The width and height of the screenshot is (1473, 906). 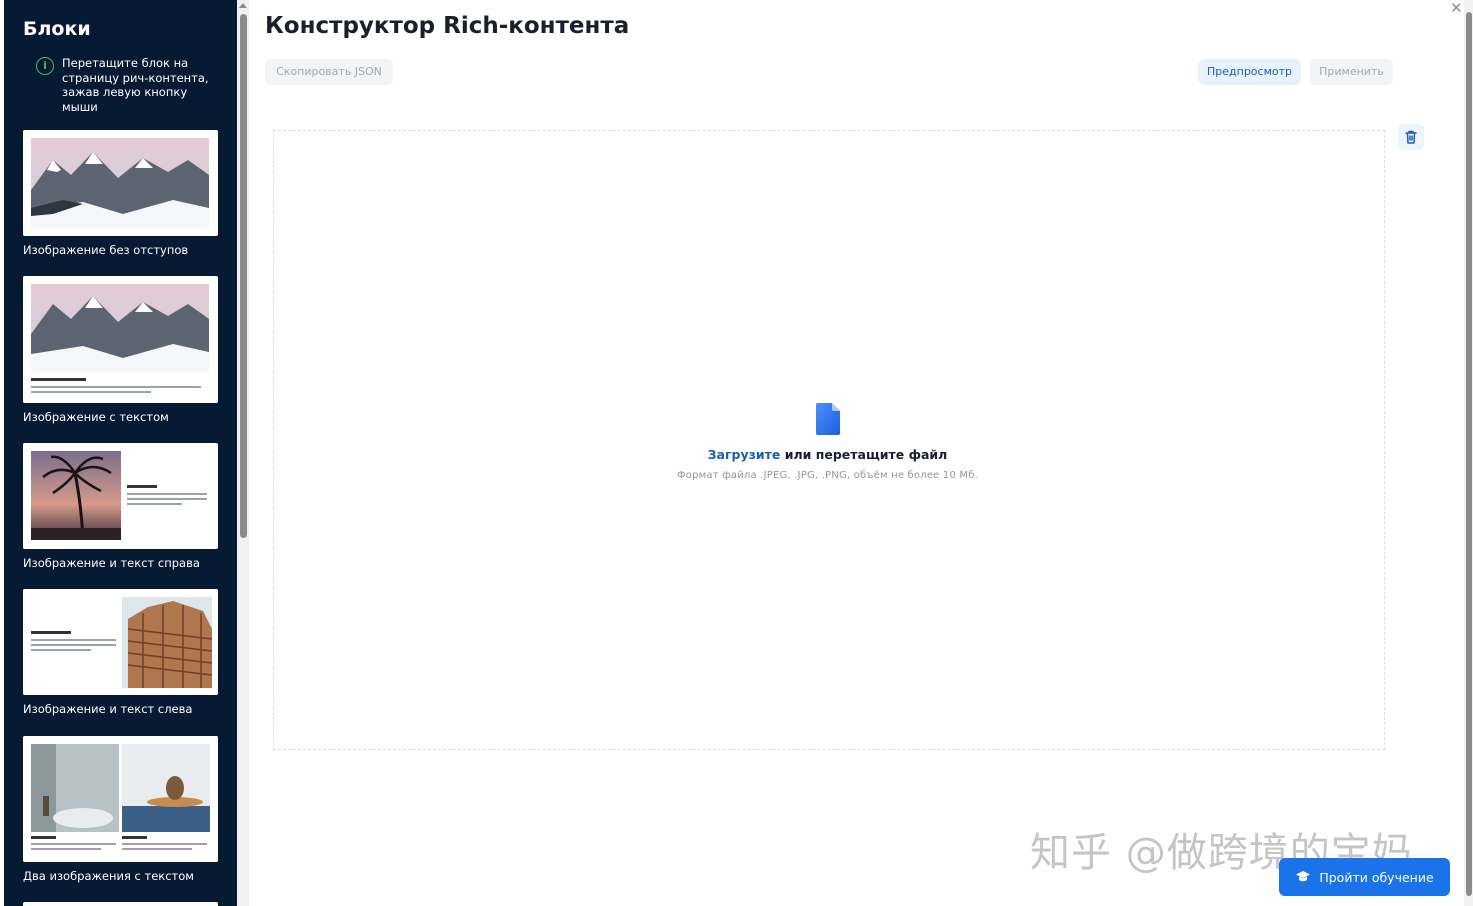 I want to click on training-button: Пройти обучение, so click(x=1364, y=877).